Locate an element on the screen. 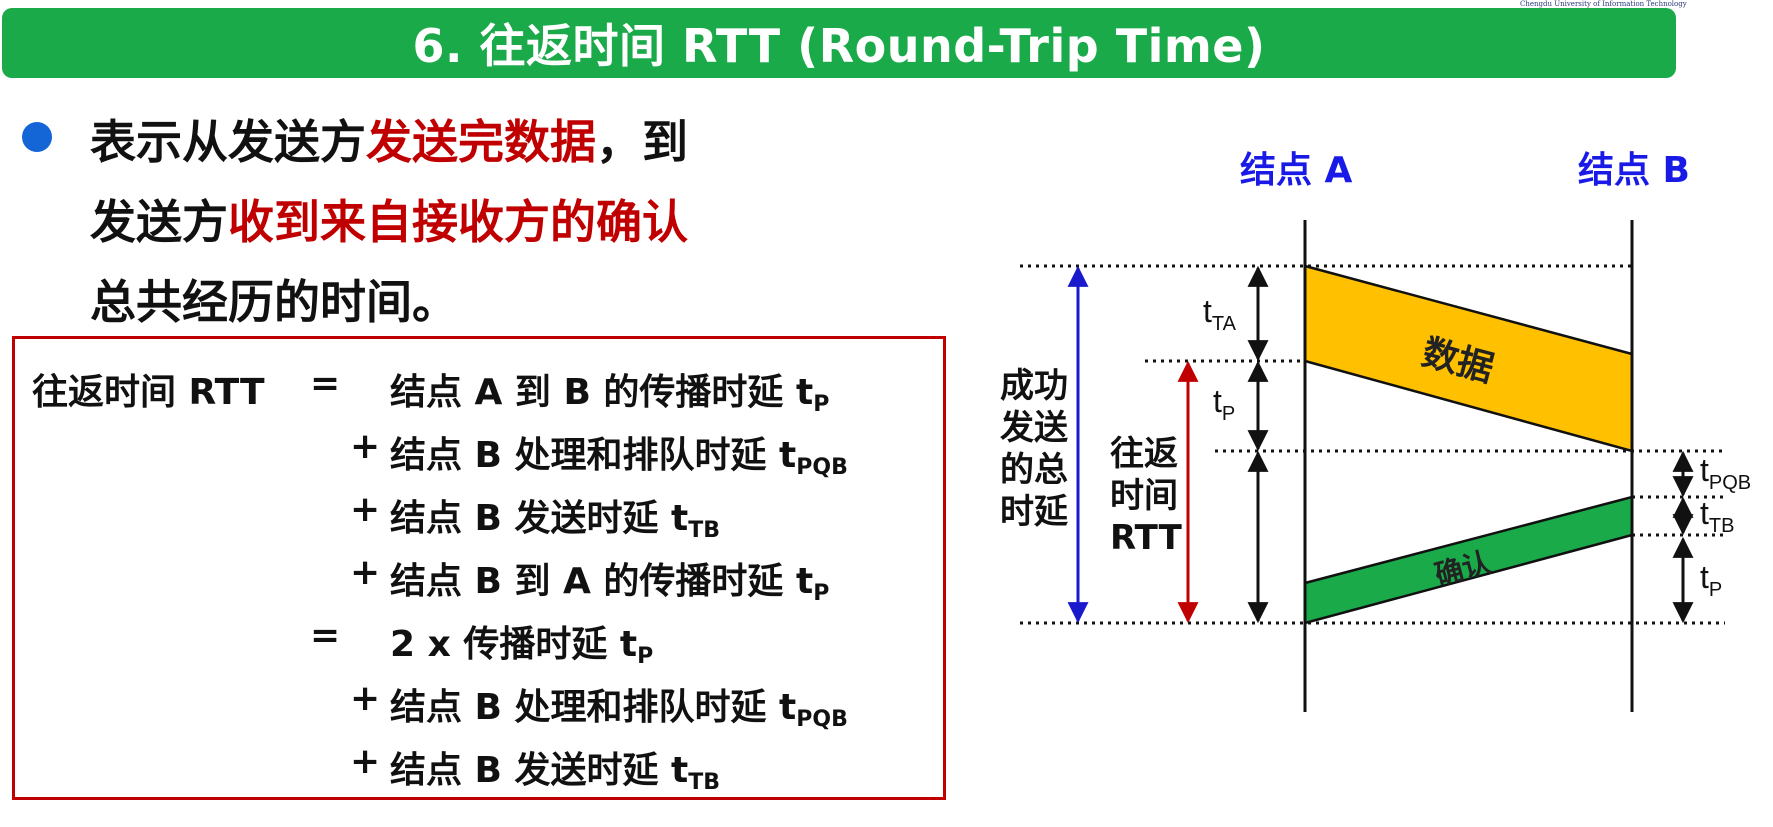 This screenshot has width=1773, height=827. total-delay-text: 发送 is located at coordinates (1034, 428).